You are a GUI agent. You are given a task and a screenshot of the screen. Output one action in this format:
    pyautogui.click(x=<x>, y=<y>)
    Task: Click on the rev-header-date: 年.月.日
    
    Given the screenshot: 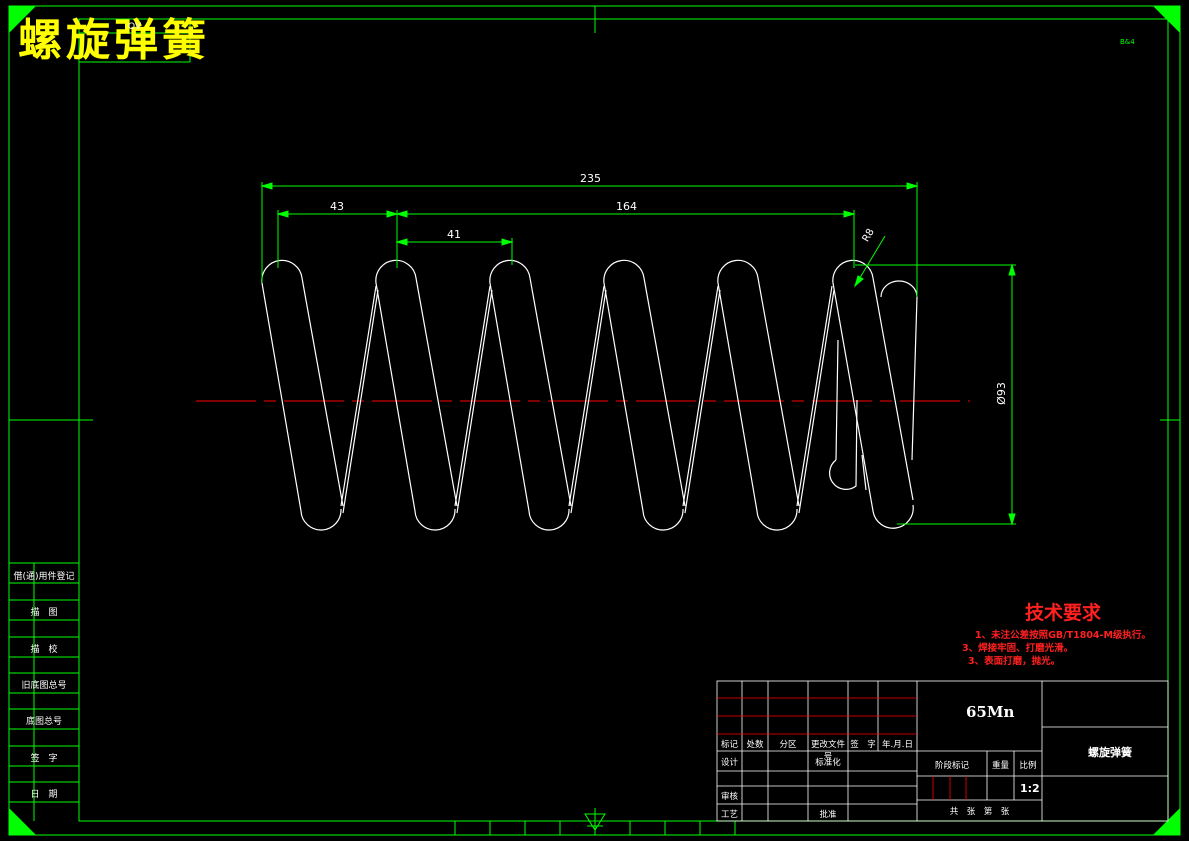 What is the action you would take?
    pyautogui.click(x=897, y=745)
    